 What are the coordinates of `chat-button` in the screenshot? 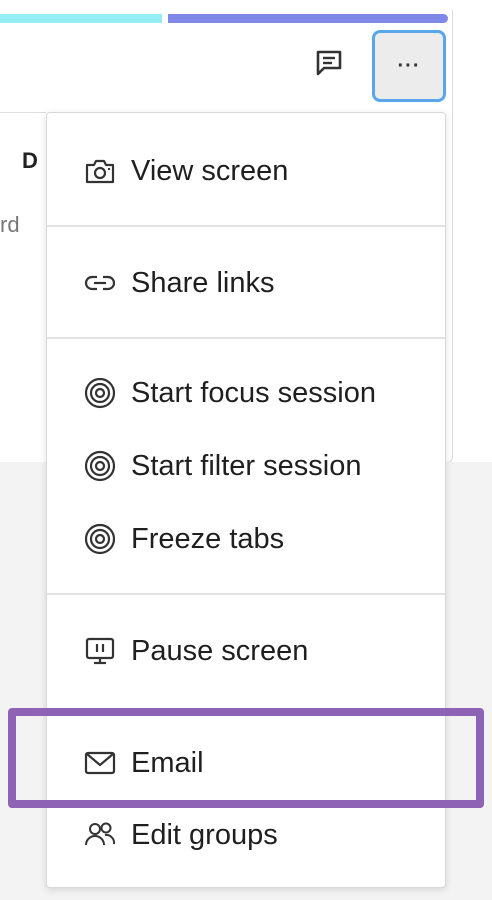 It's located at (329, 65).